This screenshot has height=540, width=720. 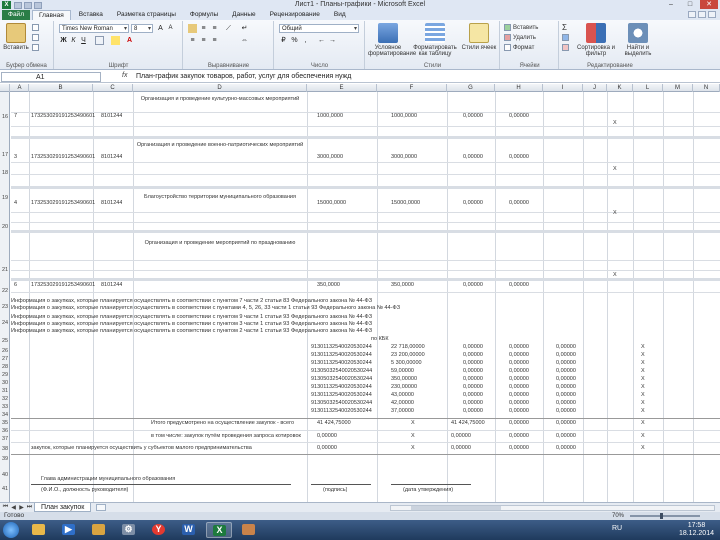 What do you see at coordinates (16, 15) in the screenshot?
I see `tab-file: Файл` at bounding box center [16, 15].